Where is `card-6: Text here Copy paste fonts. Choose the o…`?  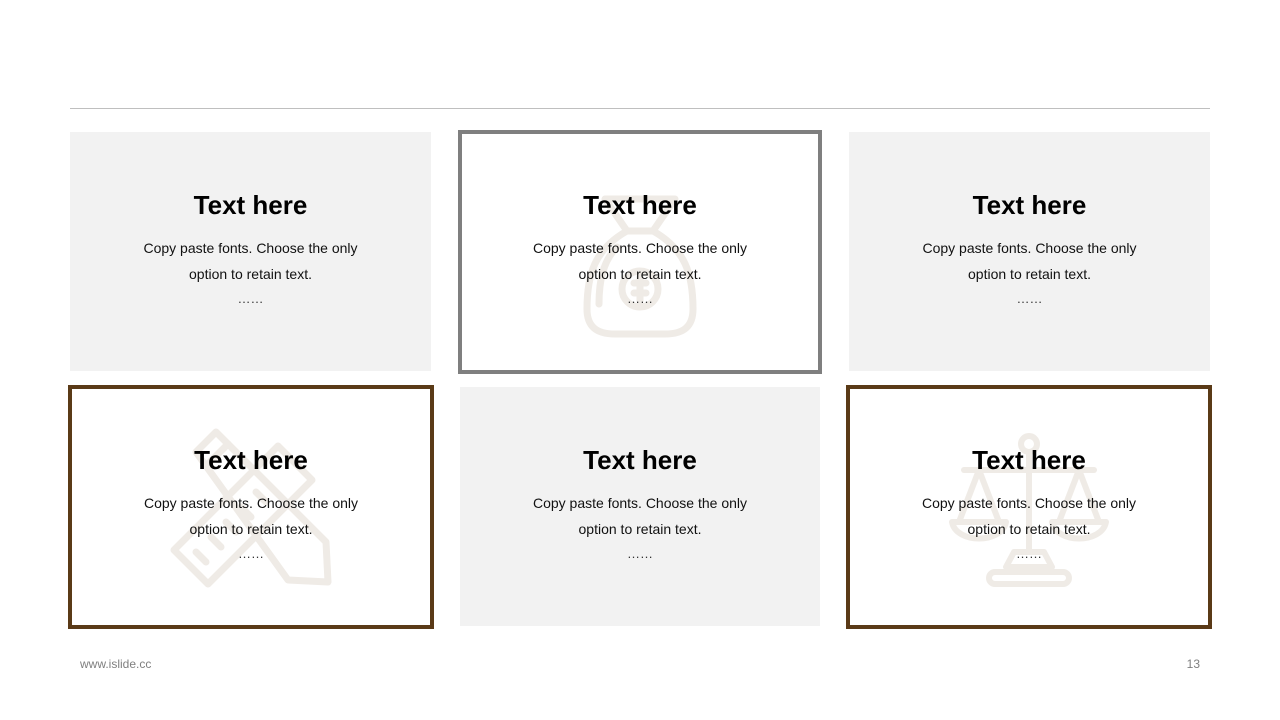
card-6: Text here Copy paste fonts. Choose the o… is located at coordinates (1029, 507).